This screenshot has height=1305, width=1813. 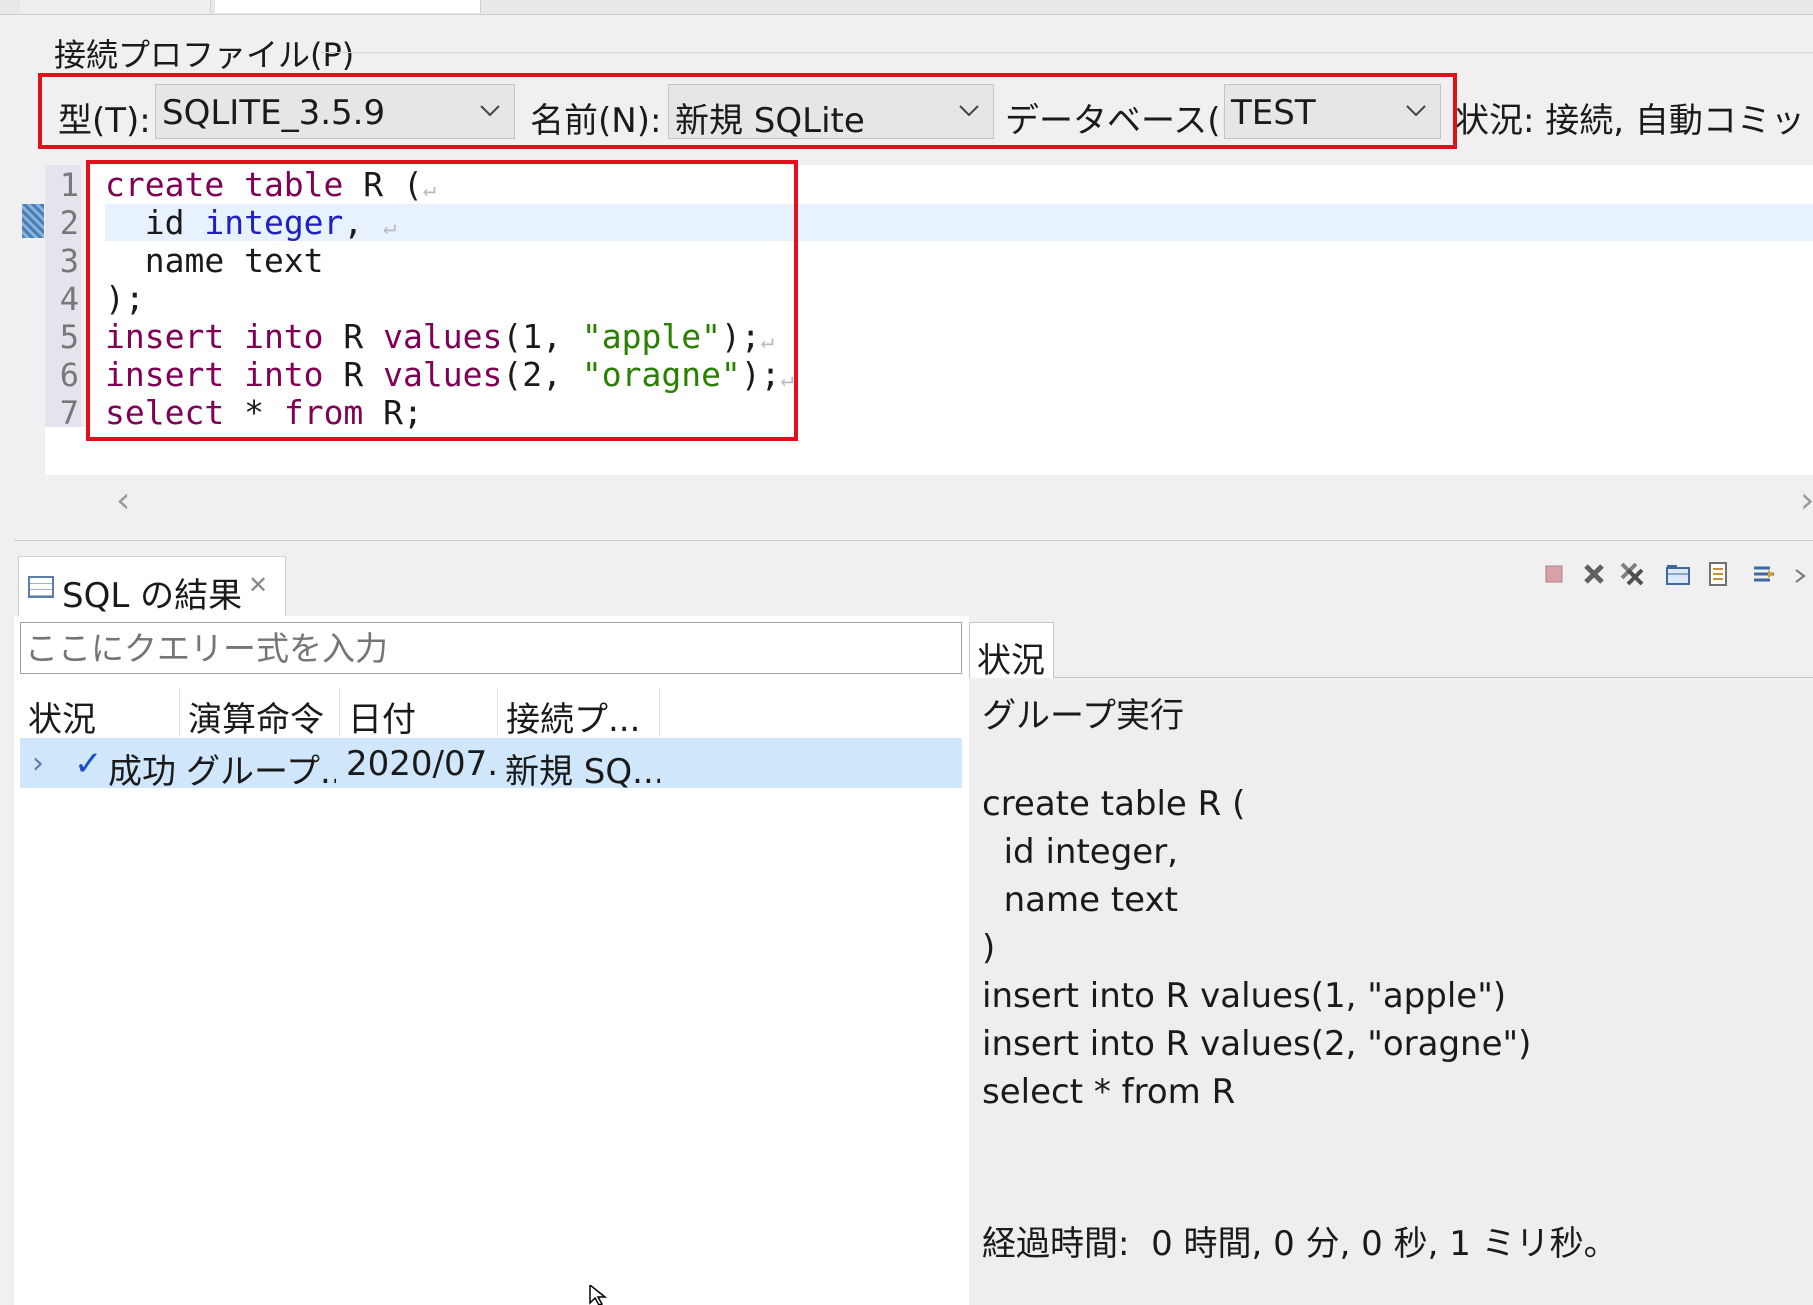 What do you see at coordinates (1066, 52) in the screenshot?
I see `profile-group-border` at bounding box center [1066, 52].